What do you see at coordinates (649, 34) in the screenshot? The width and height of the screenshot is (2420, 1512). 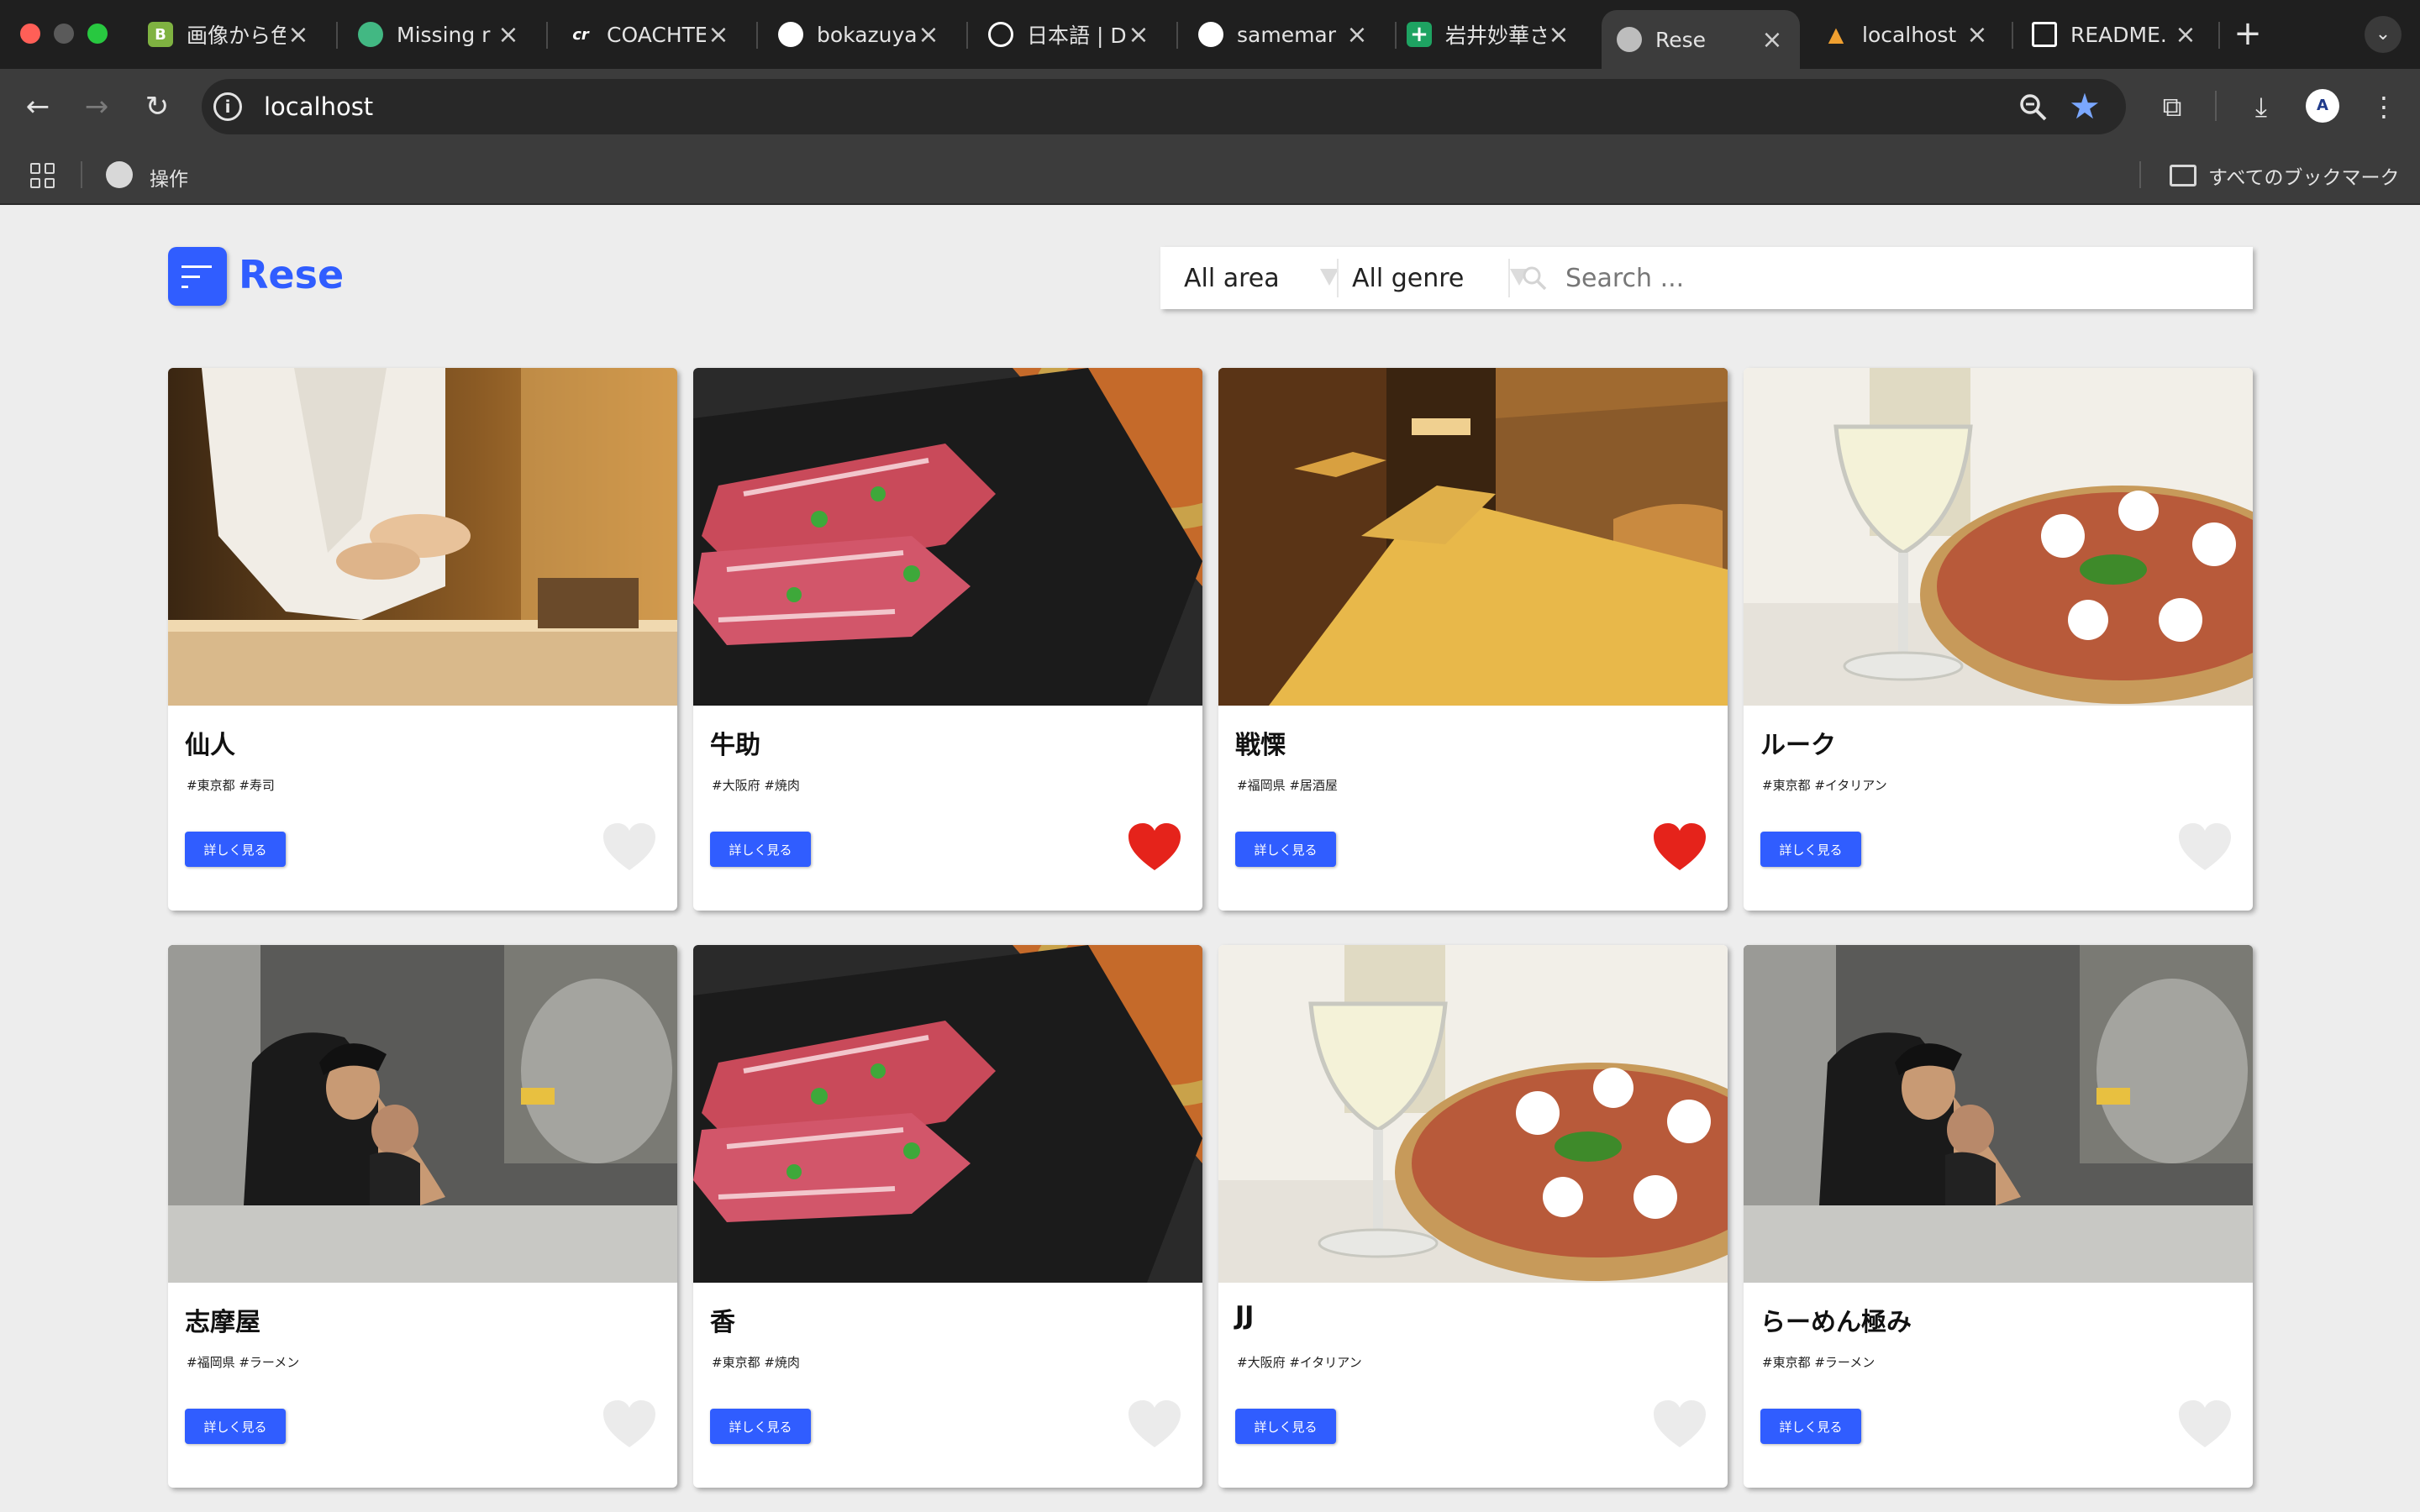 I see `browser-tab: cr COACHTE ×` at bounding box center [649, 34].